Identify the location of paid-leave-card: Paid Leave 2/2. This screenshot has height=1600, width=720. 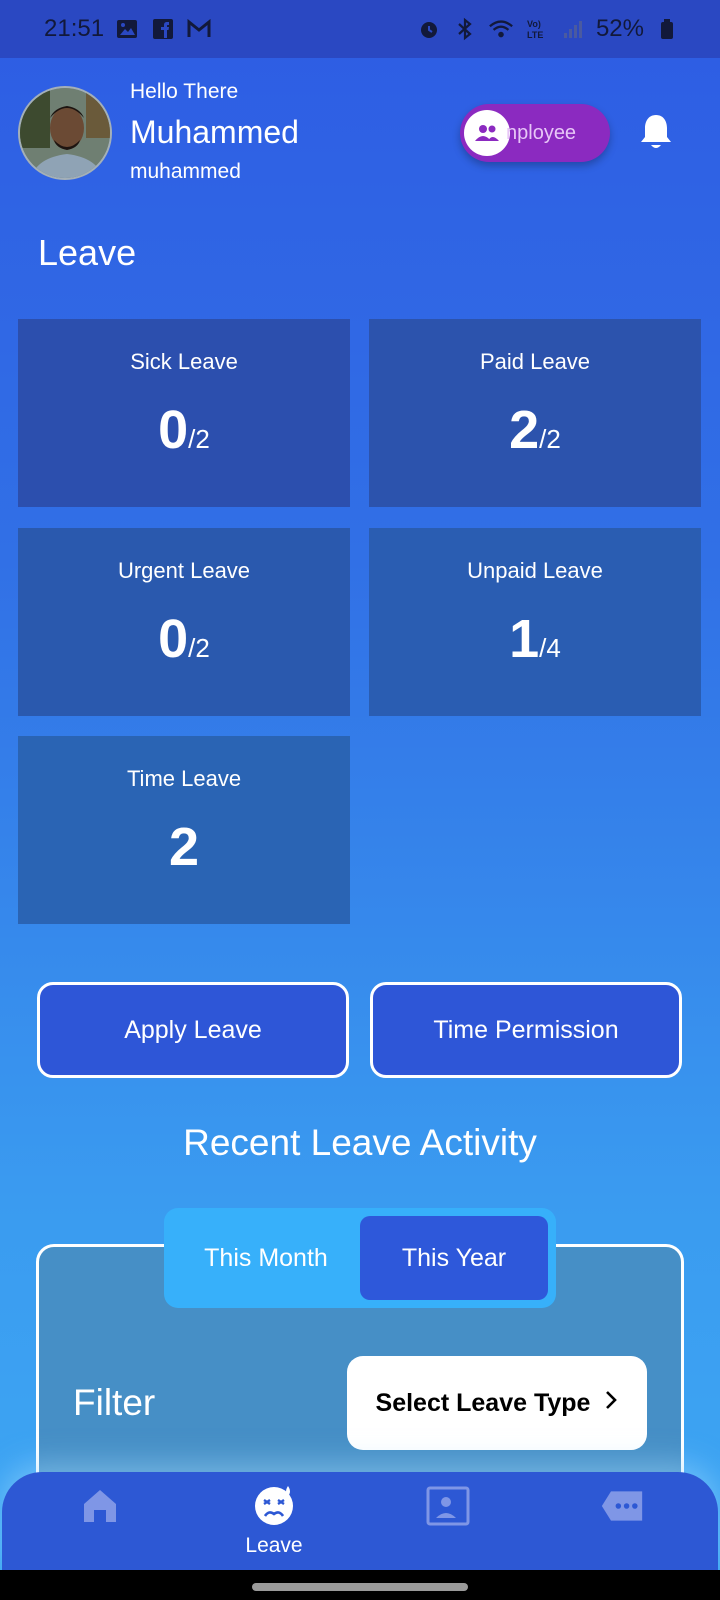
(535, 413).